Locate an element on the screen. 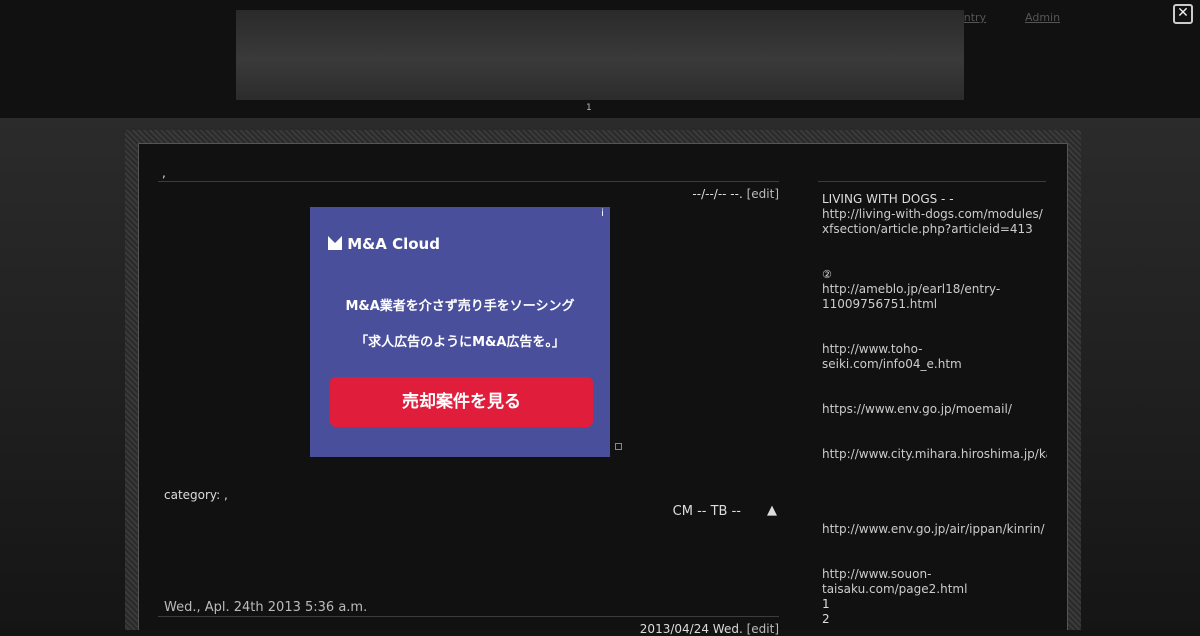 Image resolution: width=1200 pixels, height=636 pixels. sidebar-link: http://www.souon-taisaku.com/page2.html is located at coordinates (934, 582).